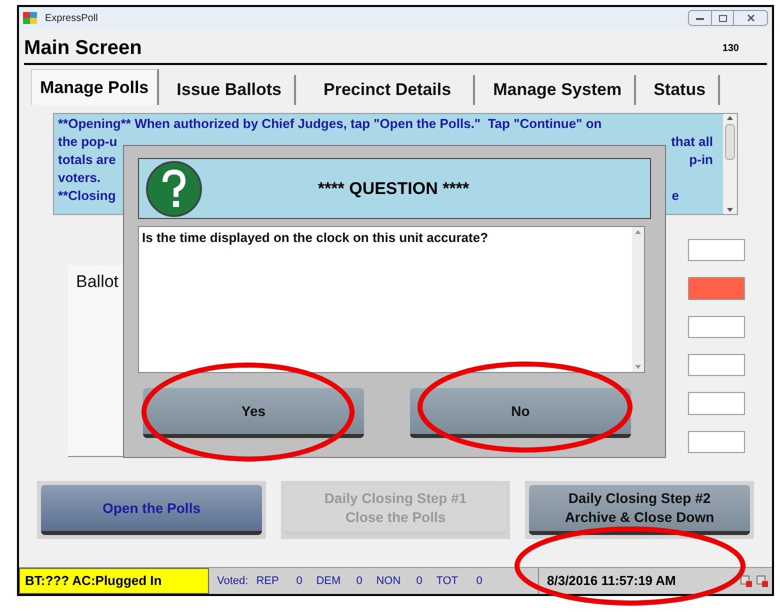 Image resolution: width=780 pixels, height=612 pixels. What do you see at coordinates (114, 581) in the screenshot?
I see `power-status: BT:??? AC:Plugged In` at bounding box center [114, 581].